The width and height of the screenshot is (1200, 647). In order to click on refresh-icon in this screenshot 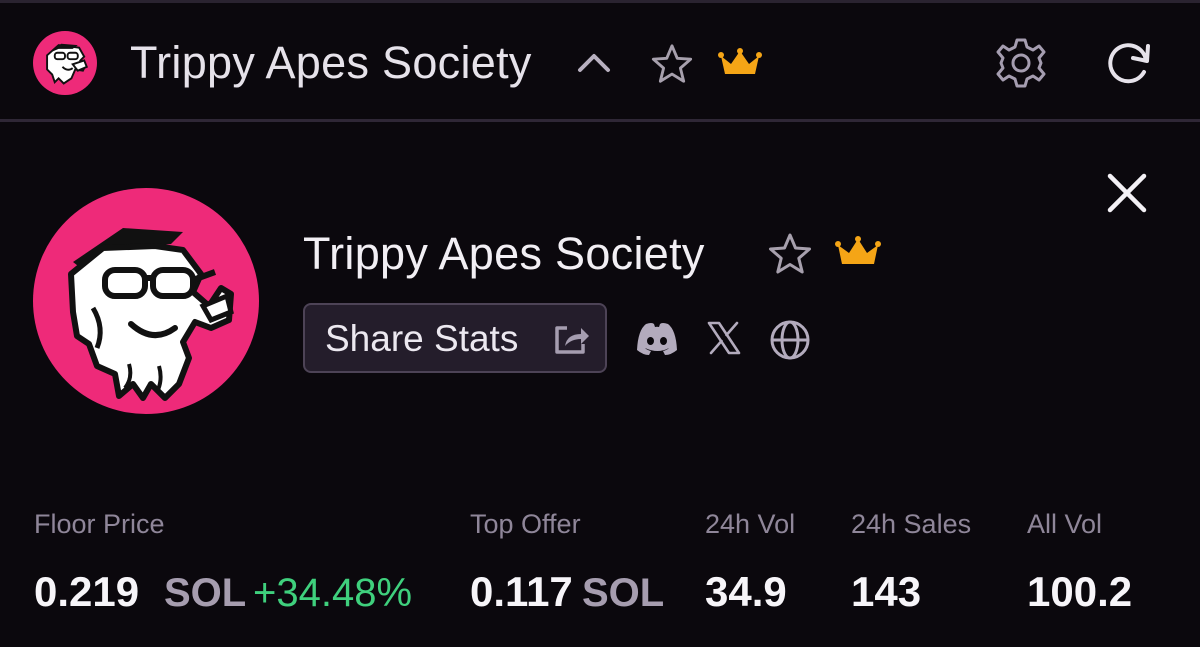, I will do `click(1129, 63)`.